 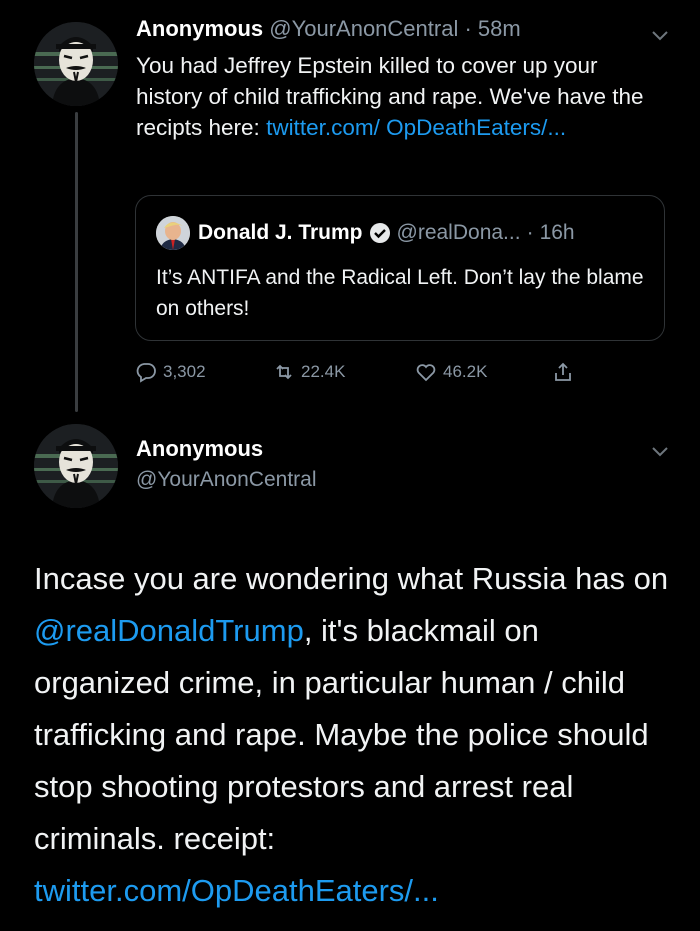 I want to click on quoted-author-name: Donald J. Trump, so click(x=280, y=233).